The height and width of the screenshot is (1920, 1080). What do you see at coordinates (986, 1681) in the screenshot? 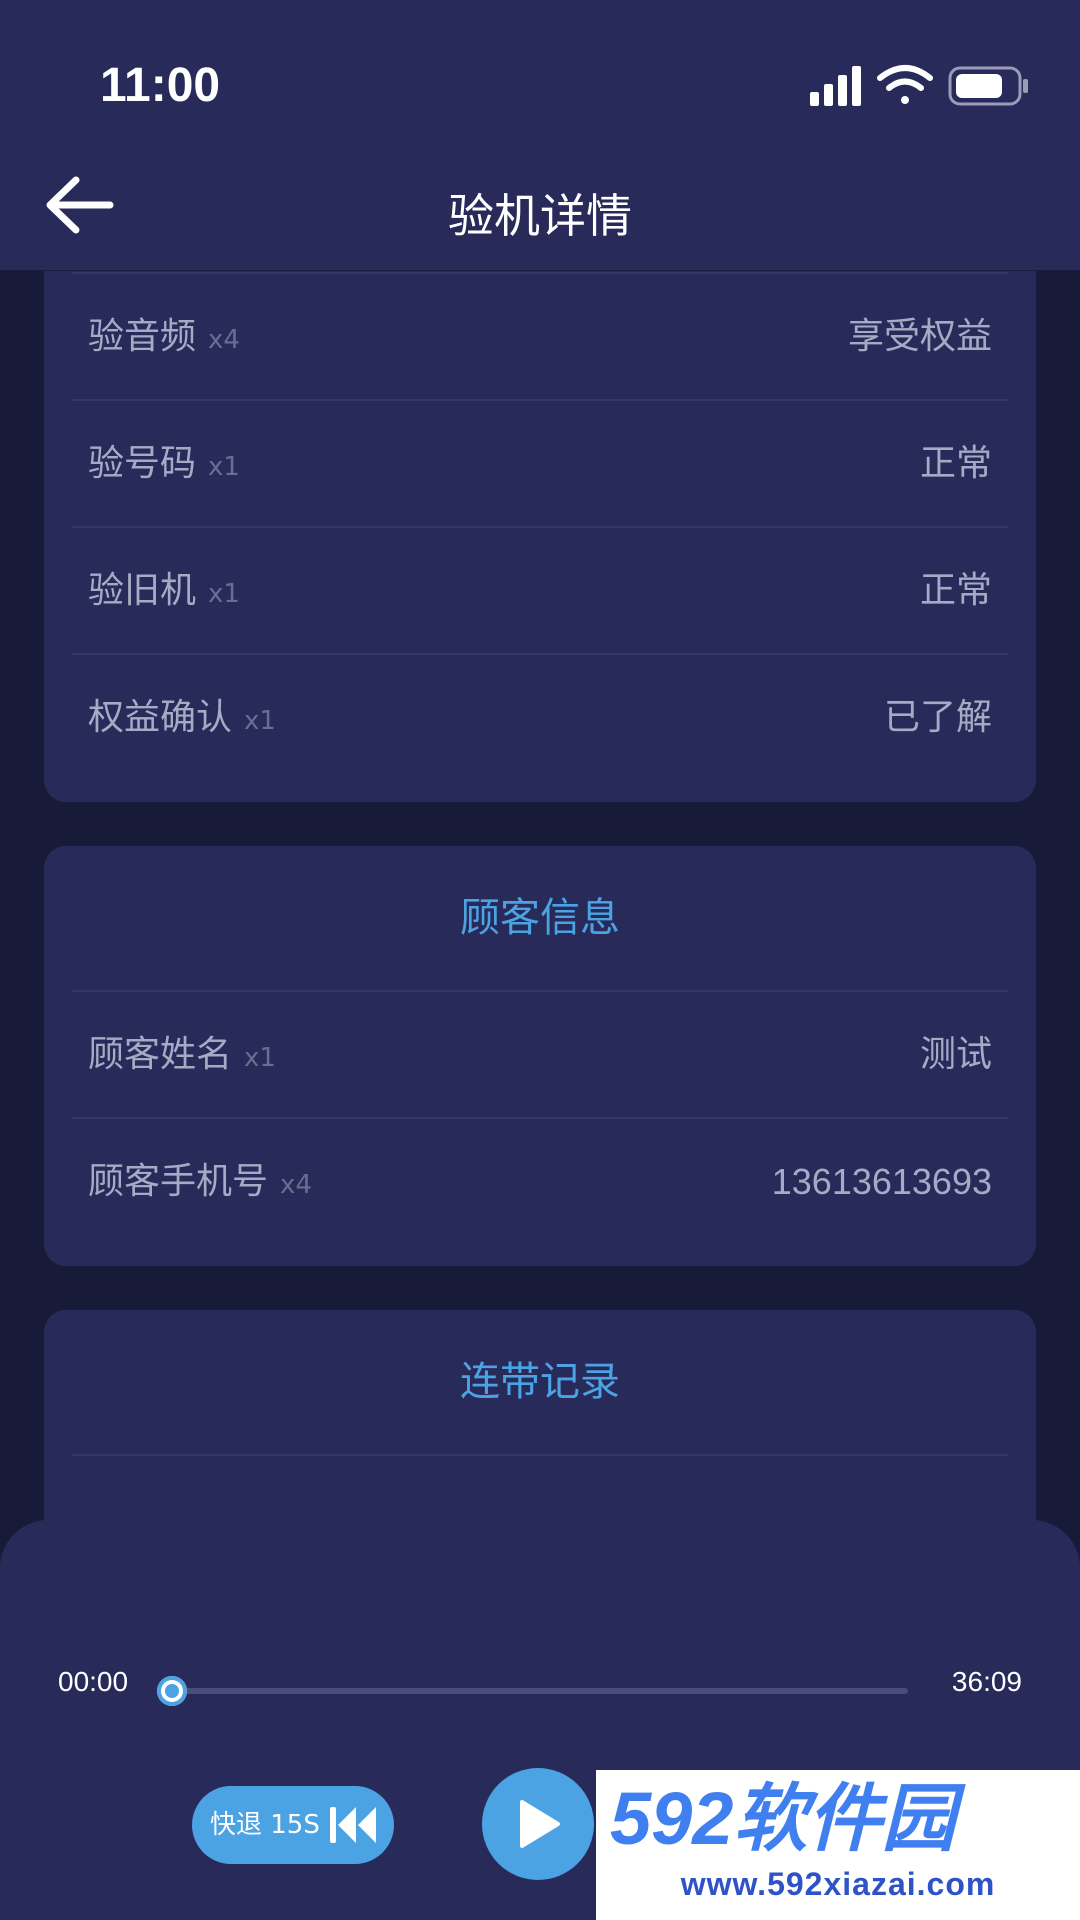
I see `total-time: 36:09` at bounding box center [986, 1681].